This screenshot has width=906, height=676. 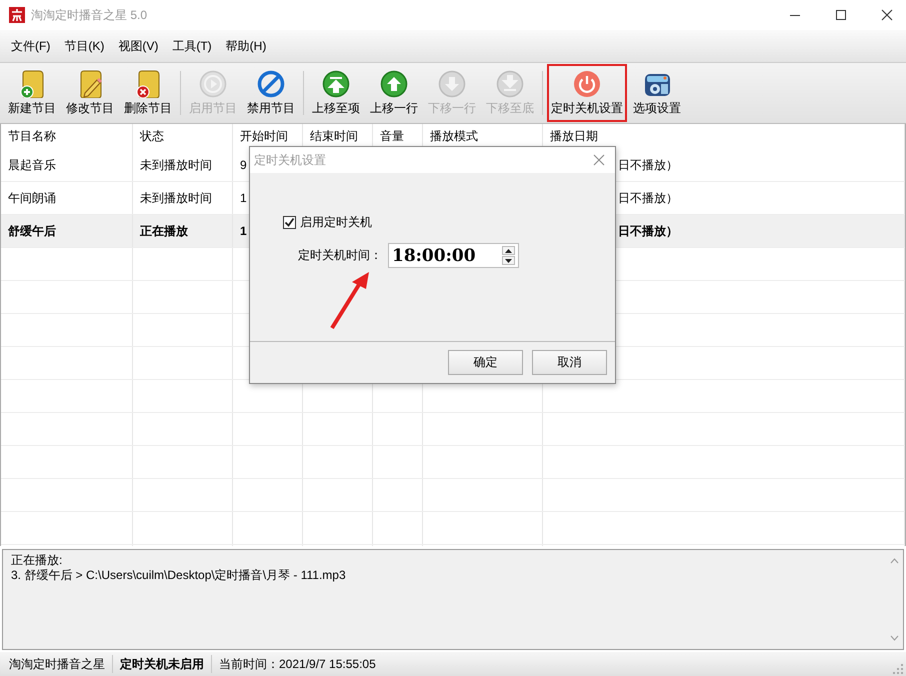 What do you see at coordinates (179, 575) in the screenshot?
I see `log-line: 3. 舒缓午后 > C:\Users\cuilm\Desktop\定时播音\月琴 - 111.mp3` at bounding box center [179, 575].